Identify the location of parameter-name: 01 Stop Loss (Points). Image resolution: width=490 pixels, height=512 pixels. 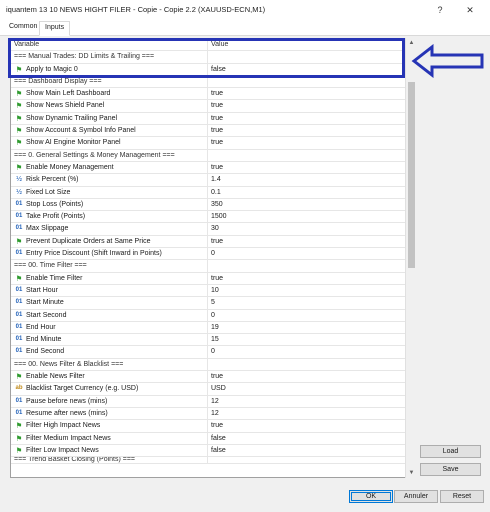
(109, 204).